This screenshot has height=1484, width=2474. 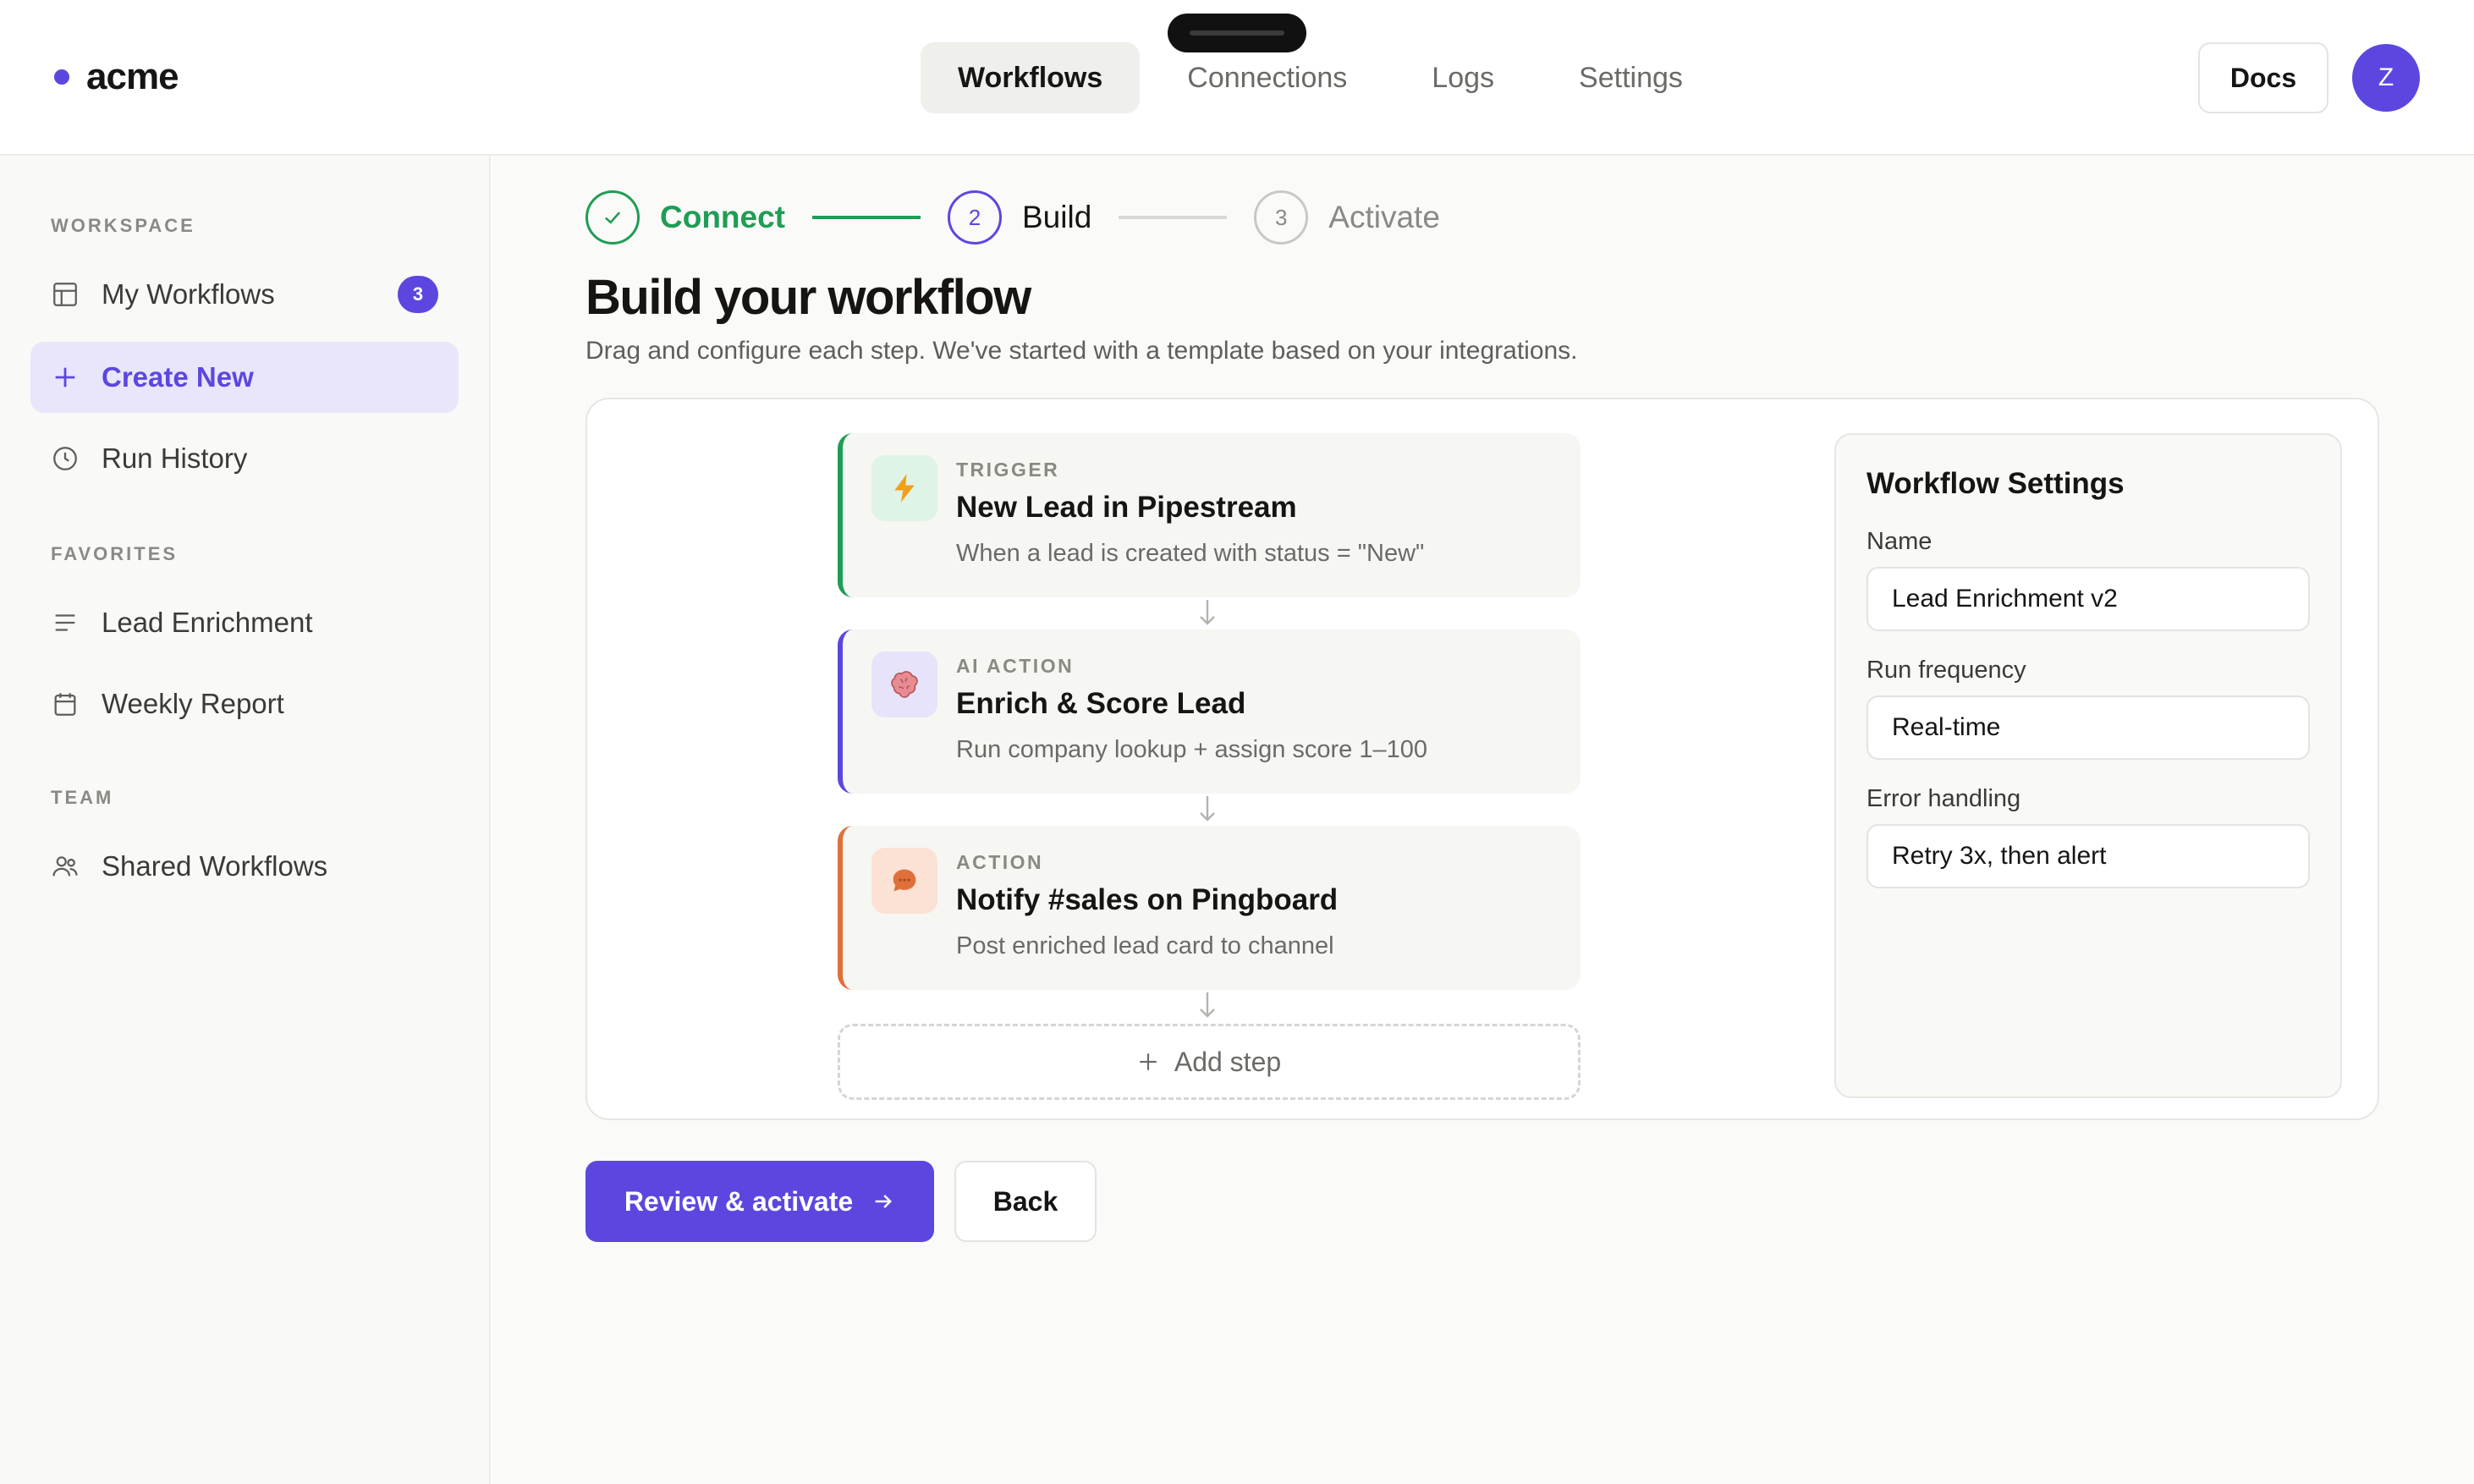 I want to click on calendar-icon, so click(x=65, y=704).